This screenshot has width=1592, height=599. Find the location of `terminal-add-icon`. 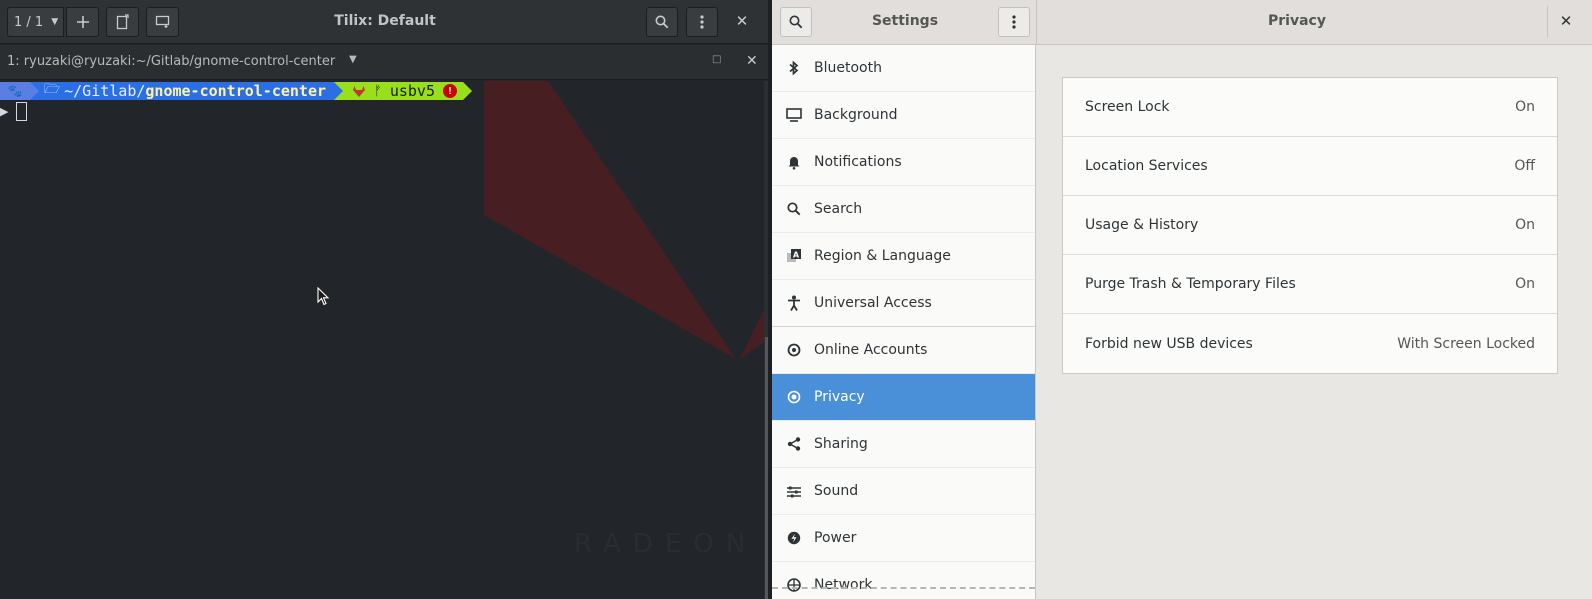

terminal-add-icon is located at coordinates (162, 21).